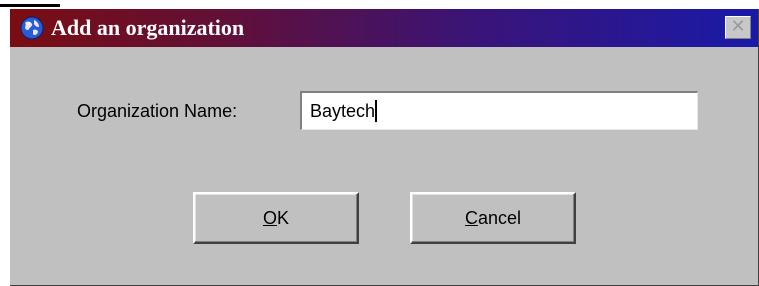  I want to click on ok-button-label: K, so click(283, 218).